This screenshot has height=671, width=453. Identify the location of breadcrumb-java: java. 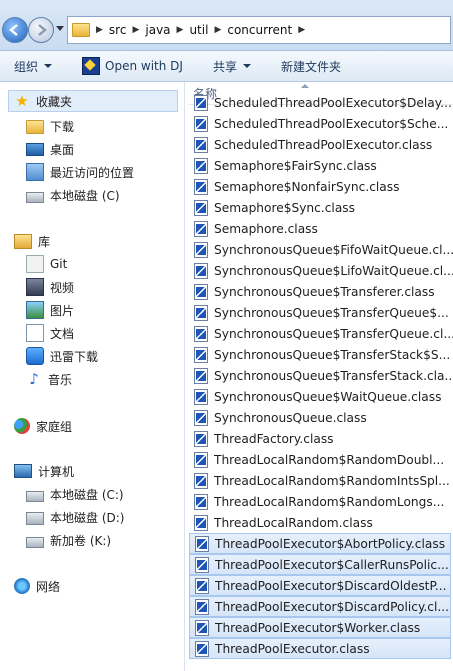
(157, 30).